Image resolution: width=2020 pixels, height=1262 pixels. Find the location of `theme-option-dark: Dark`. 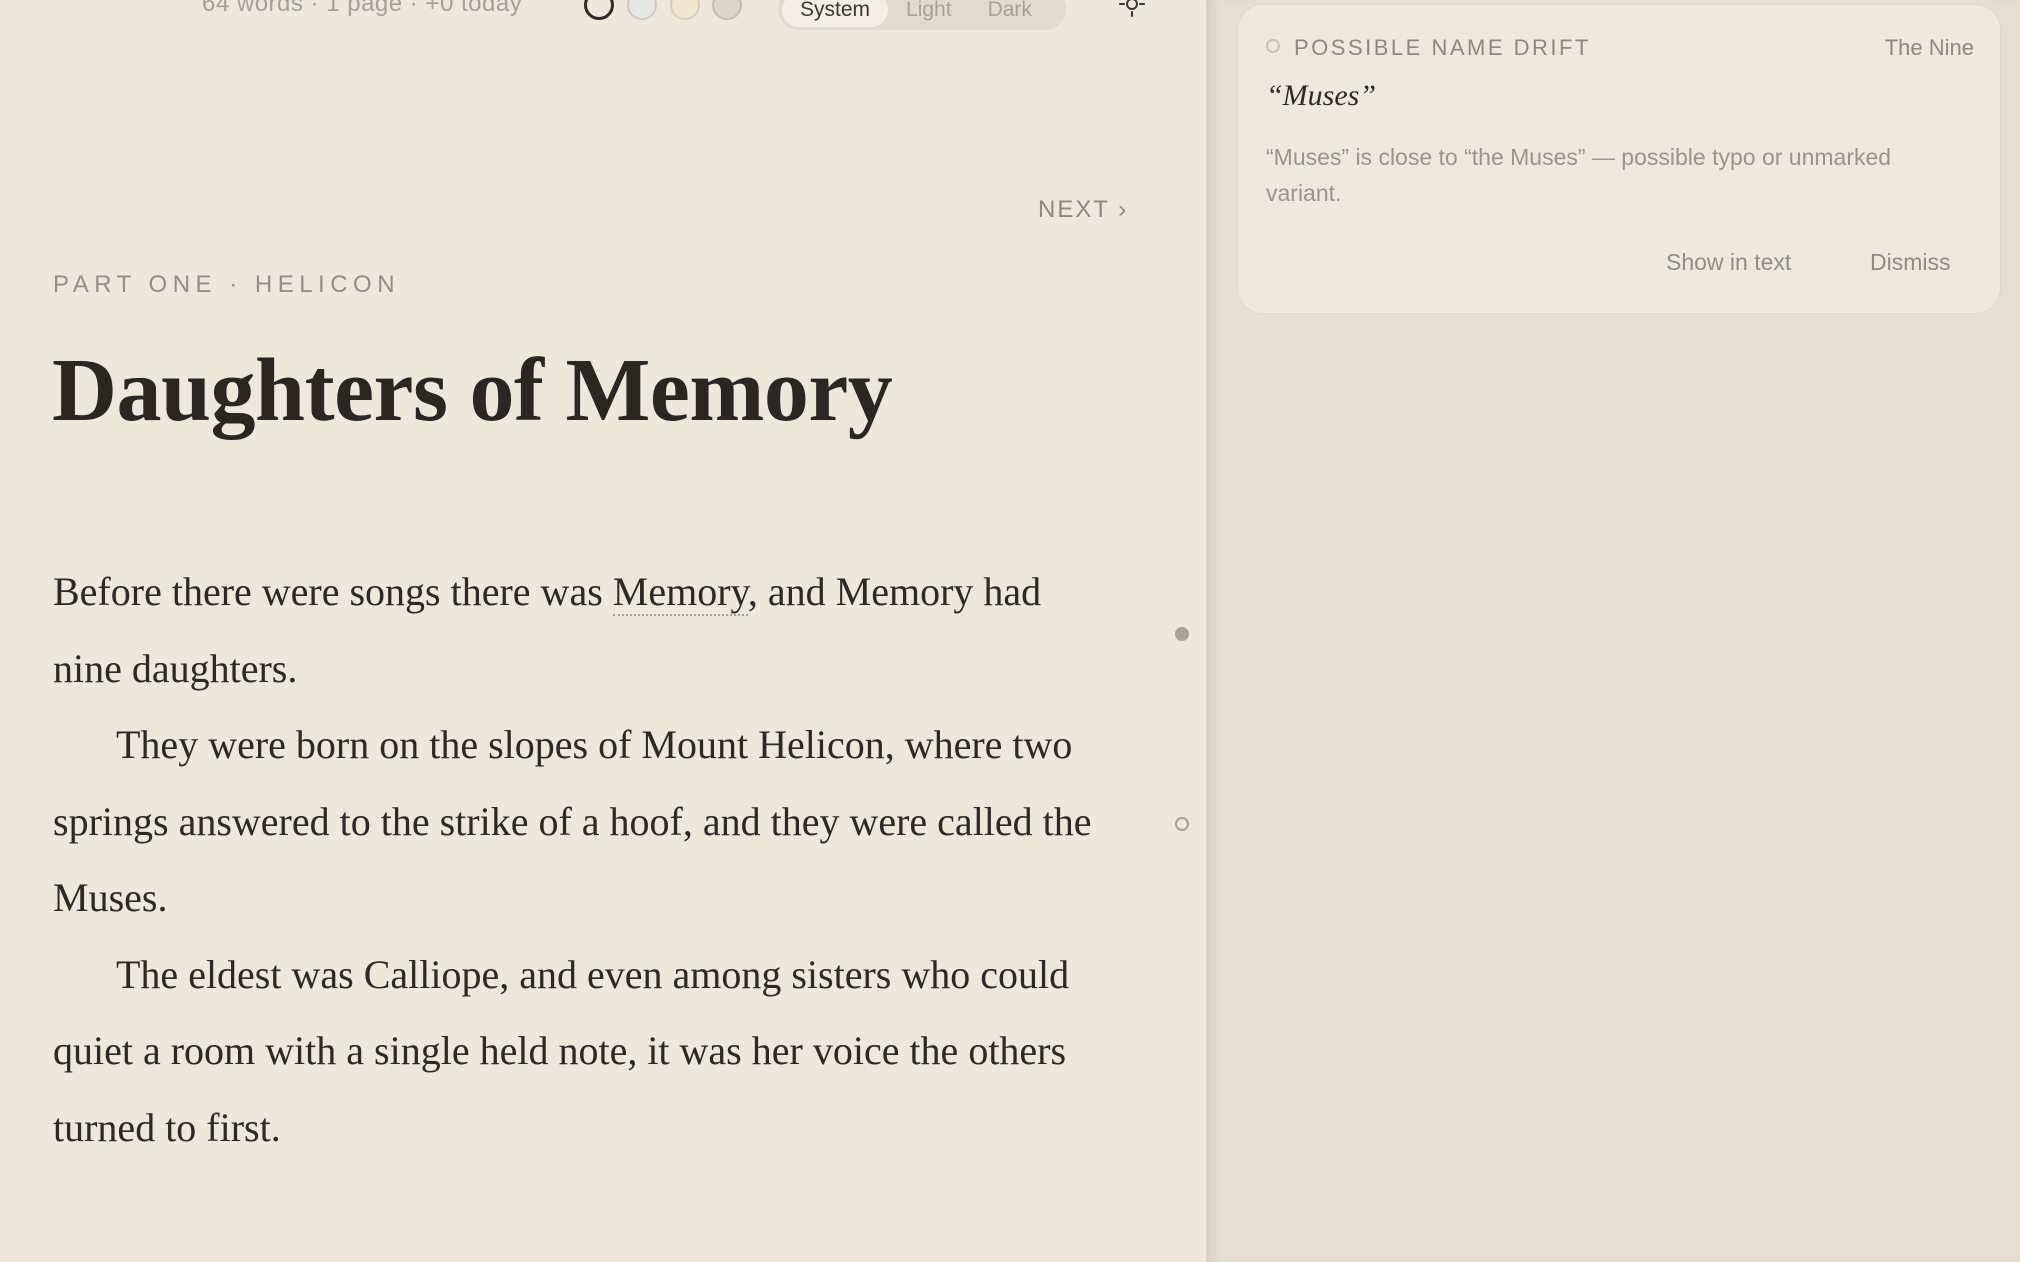

theme-option-dark: Dark is located at coordinates (1010, 13).